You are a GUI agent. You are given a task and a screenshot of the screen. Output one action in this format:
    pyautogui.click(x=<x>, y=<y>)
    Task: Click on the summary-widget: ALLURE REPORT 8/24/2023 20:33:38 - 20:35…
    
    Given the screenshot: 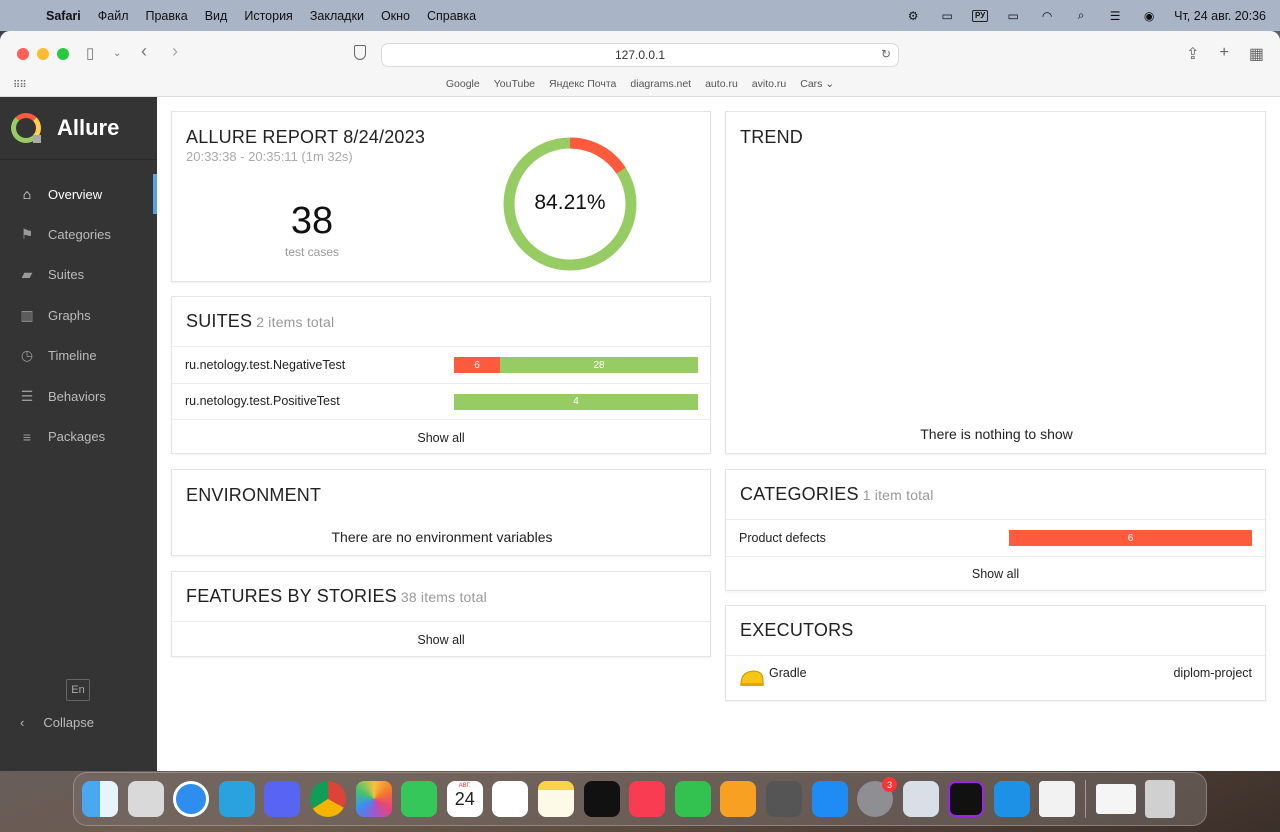 What is the action you would take?
    pyautogui.click(x=441, y=196)
    